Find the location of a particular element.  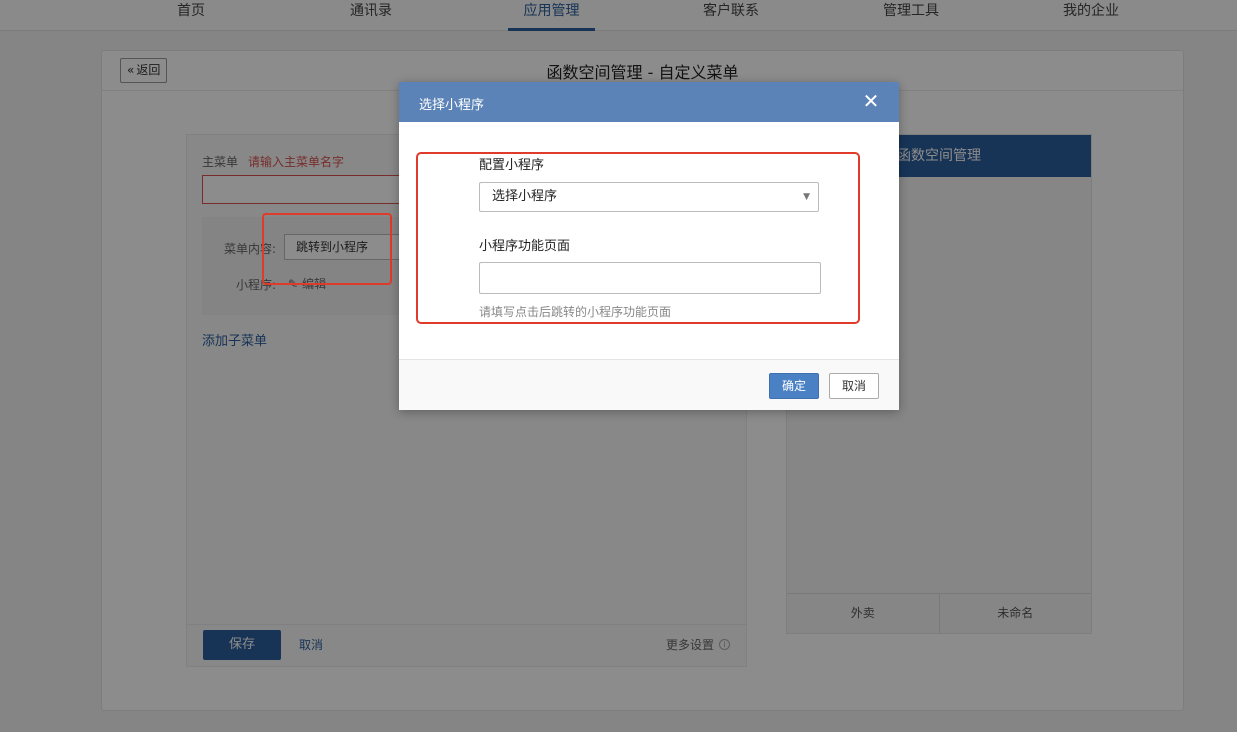

dialog-footer: 确定 取消 is located at coordinates (649, 384).